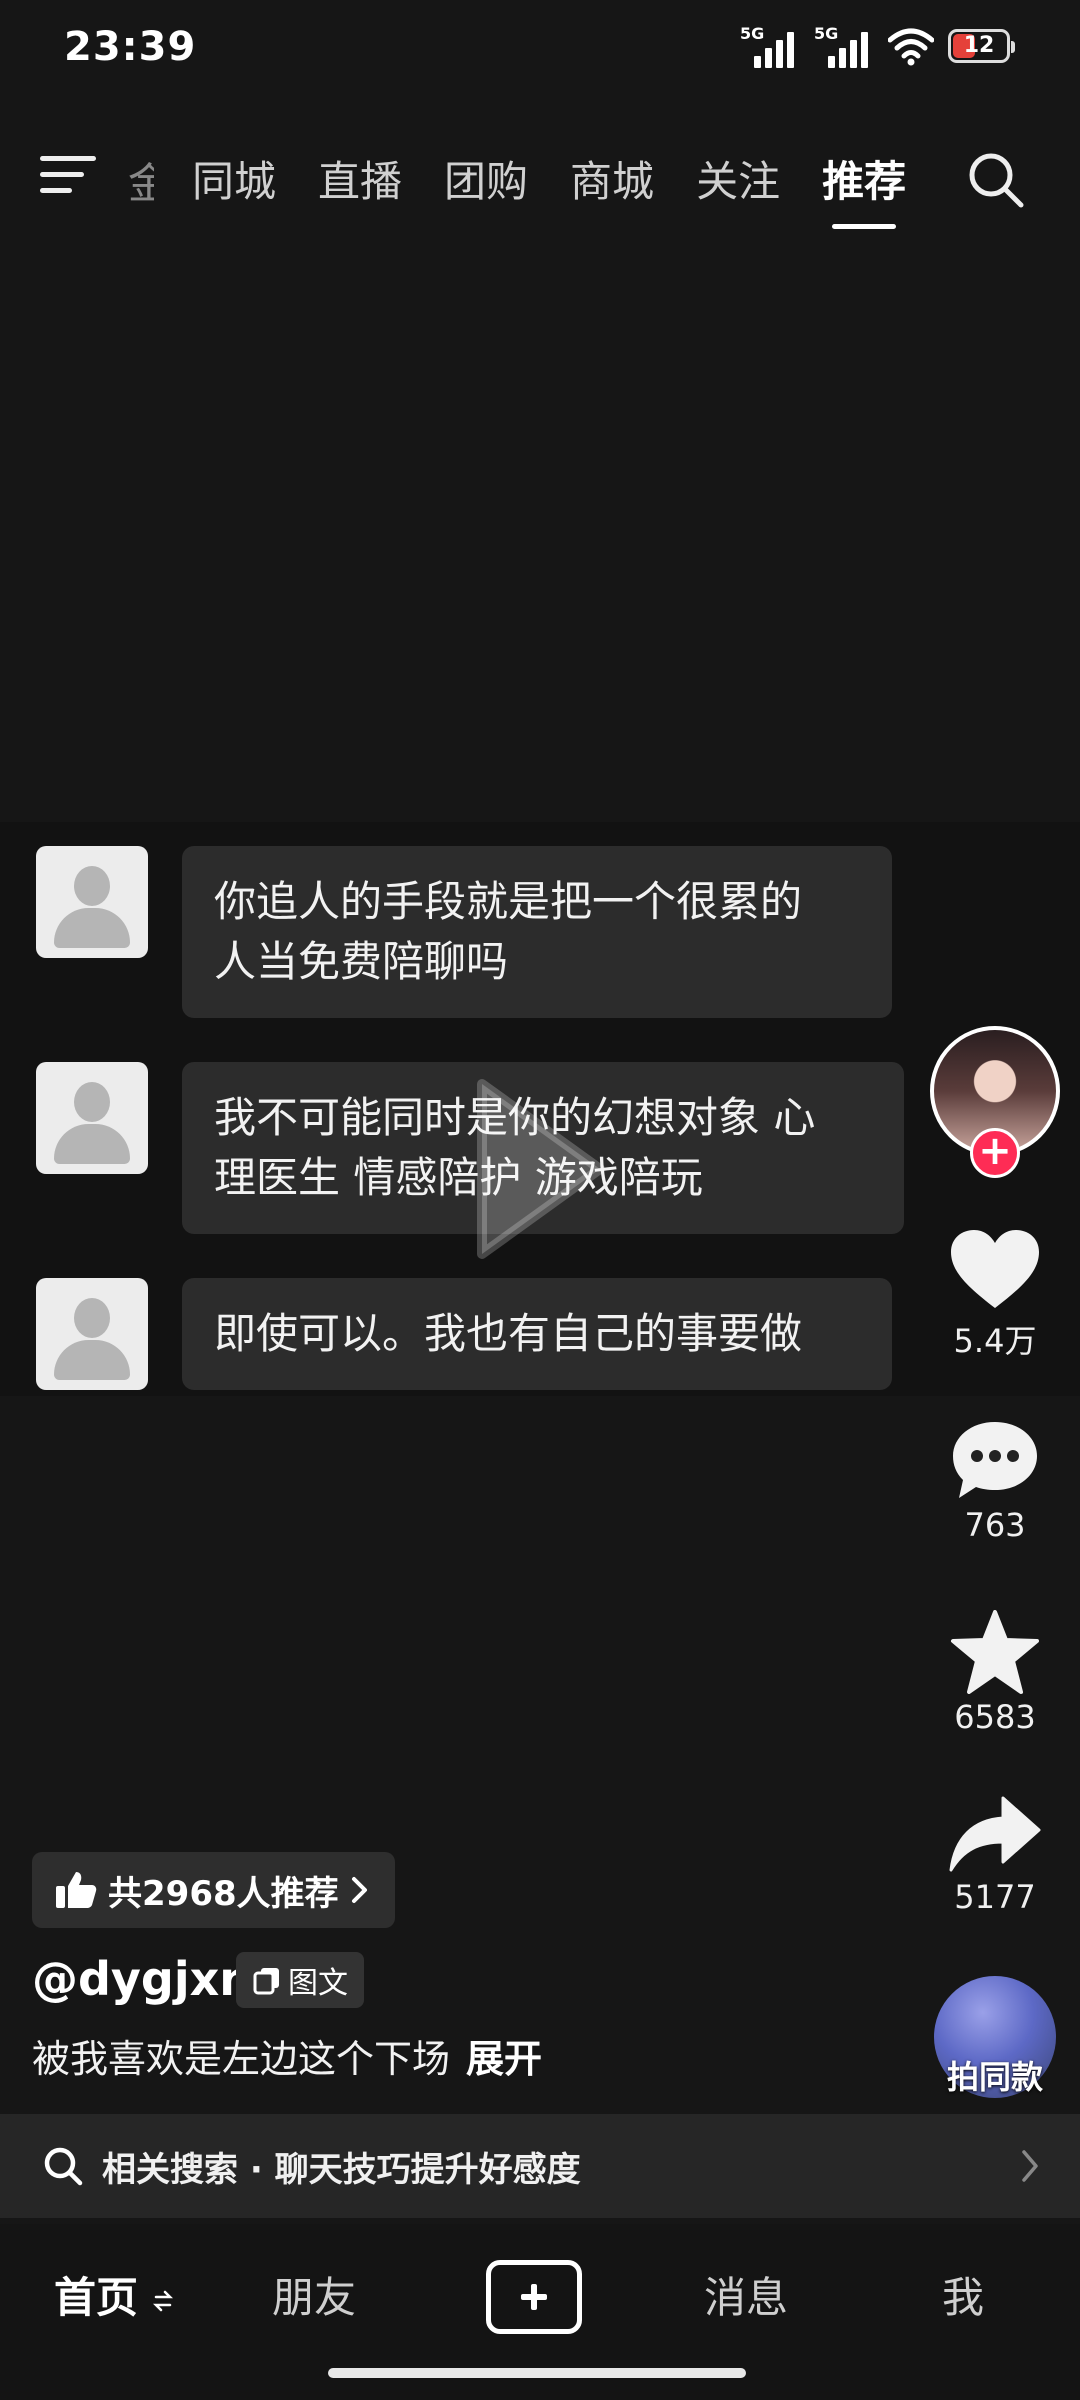  I want to click on share-button: 5177, so click(995, 1855).